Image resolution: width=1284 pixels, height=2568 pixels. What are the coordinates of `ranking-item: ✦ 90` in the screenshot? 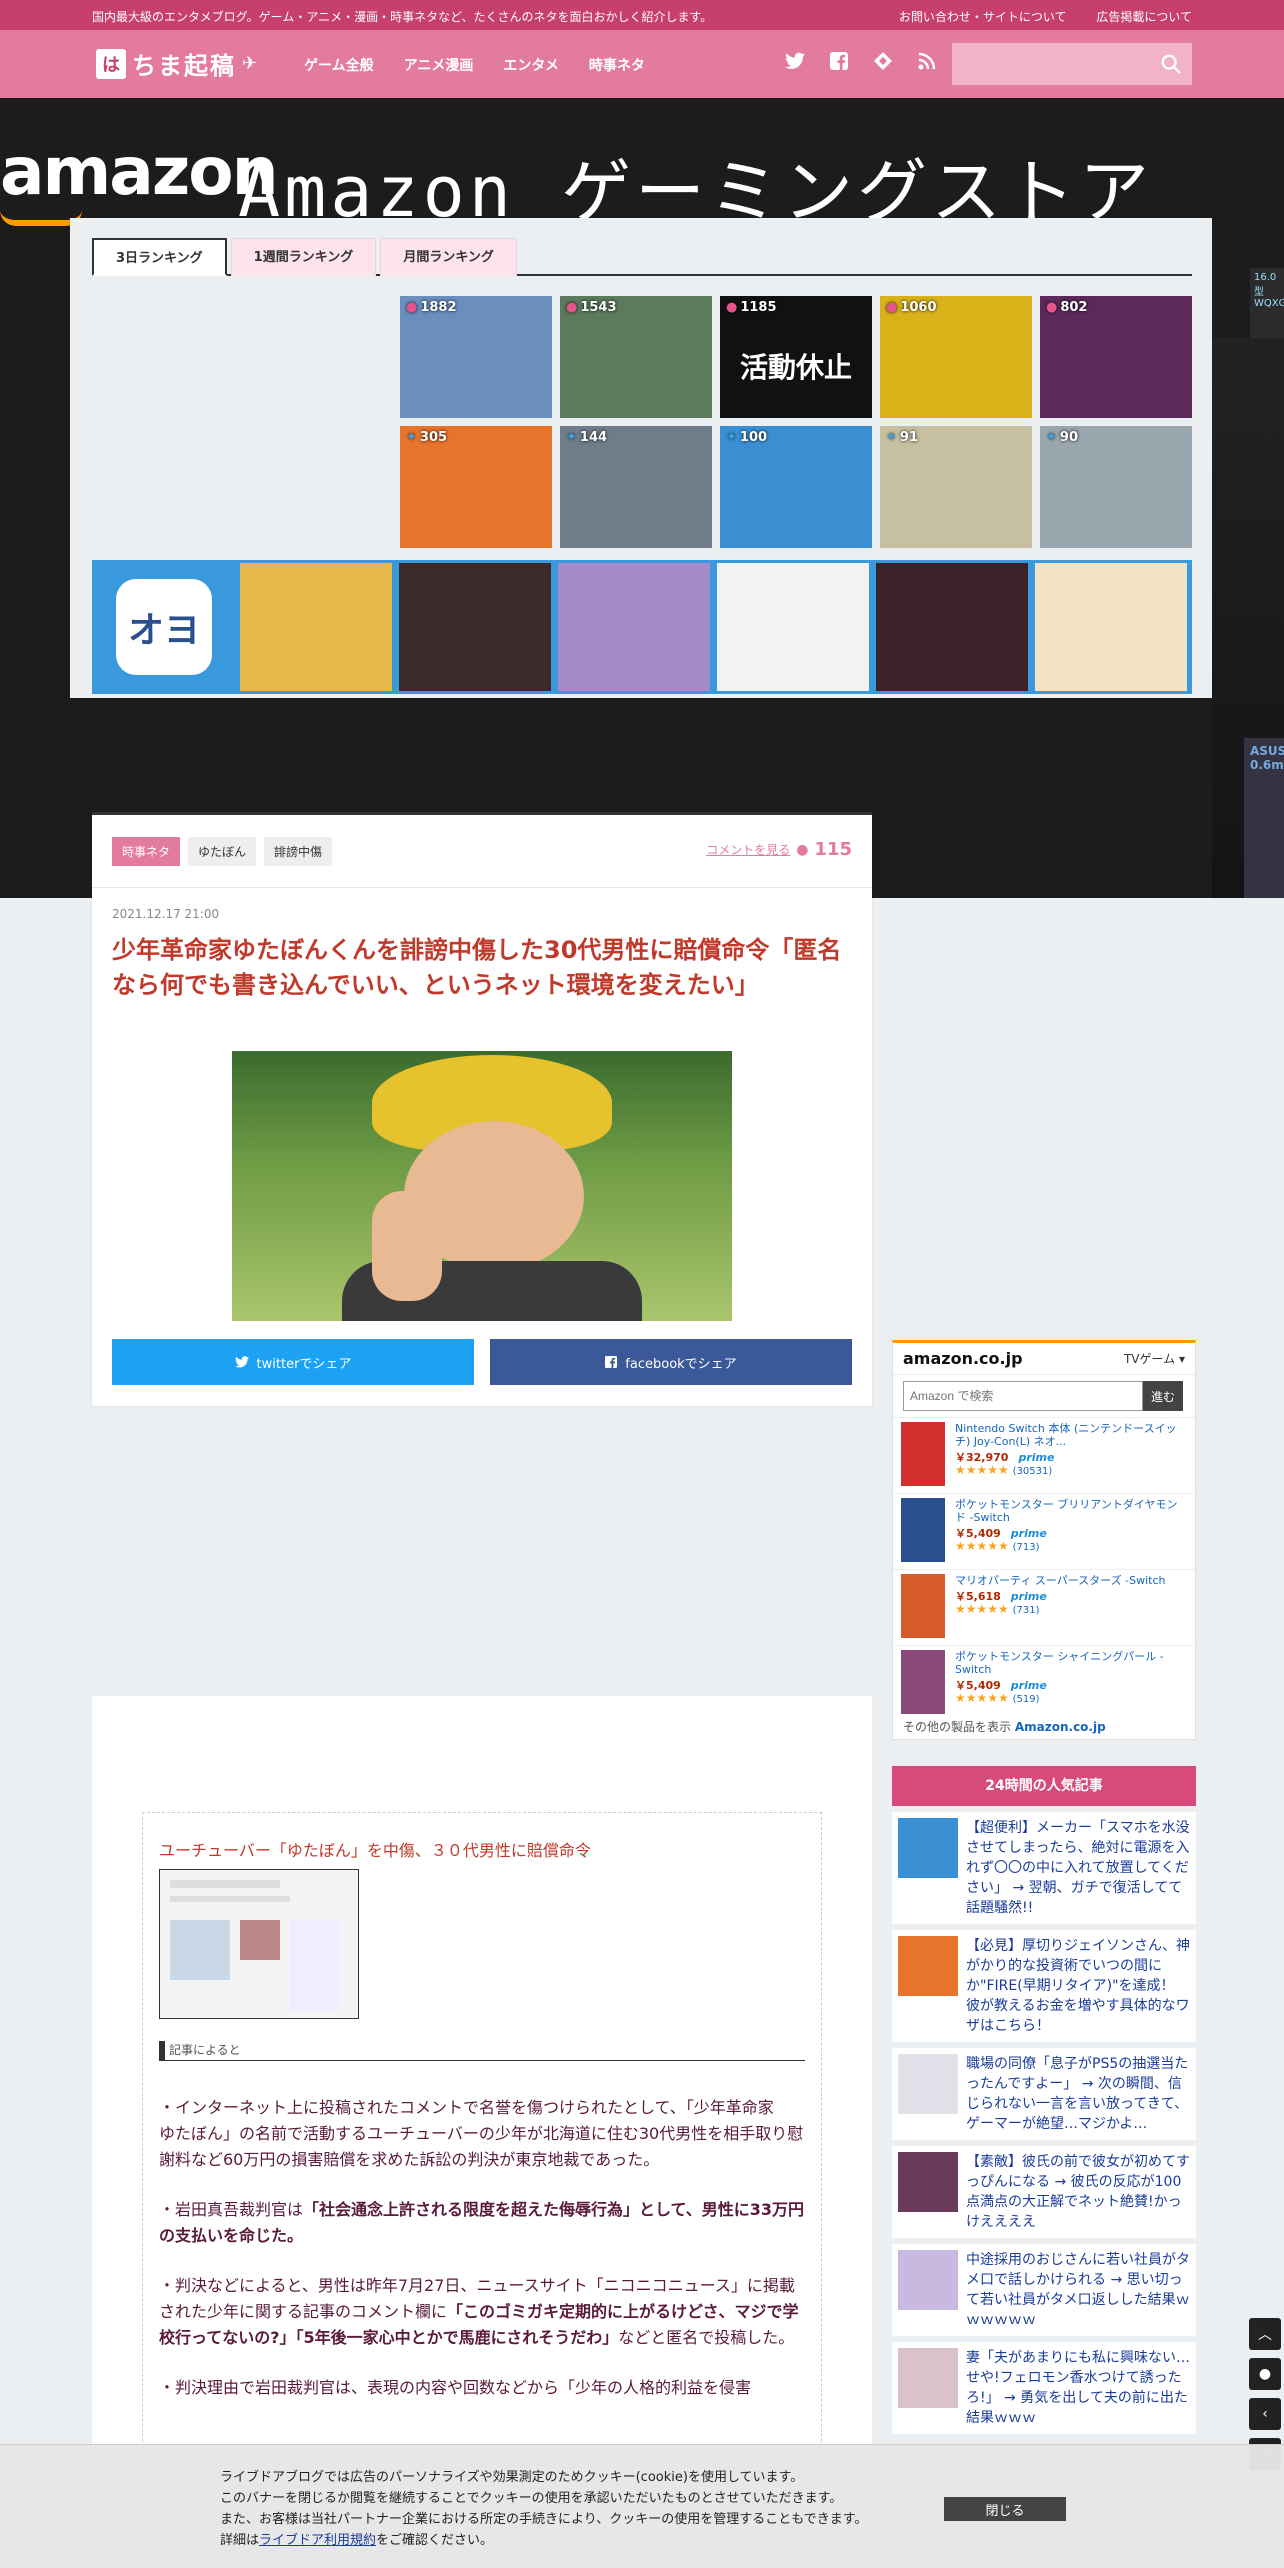 It's located at (1116, 487).